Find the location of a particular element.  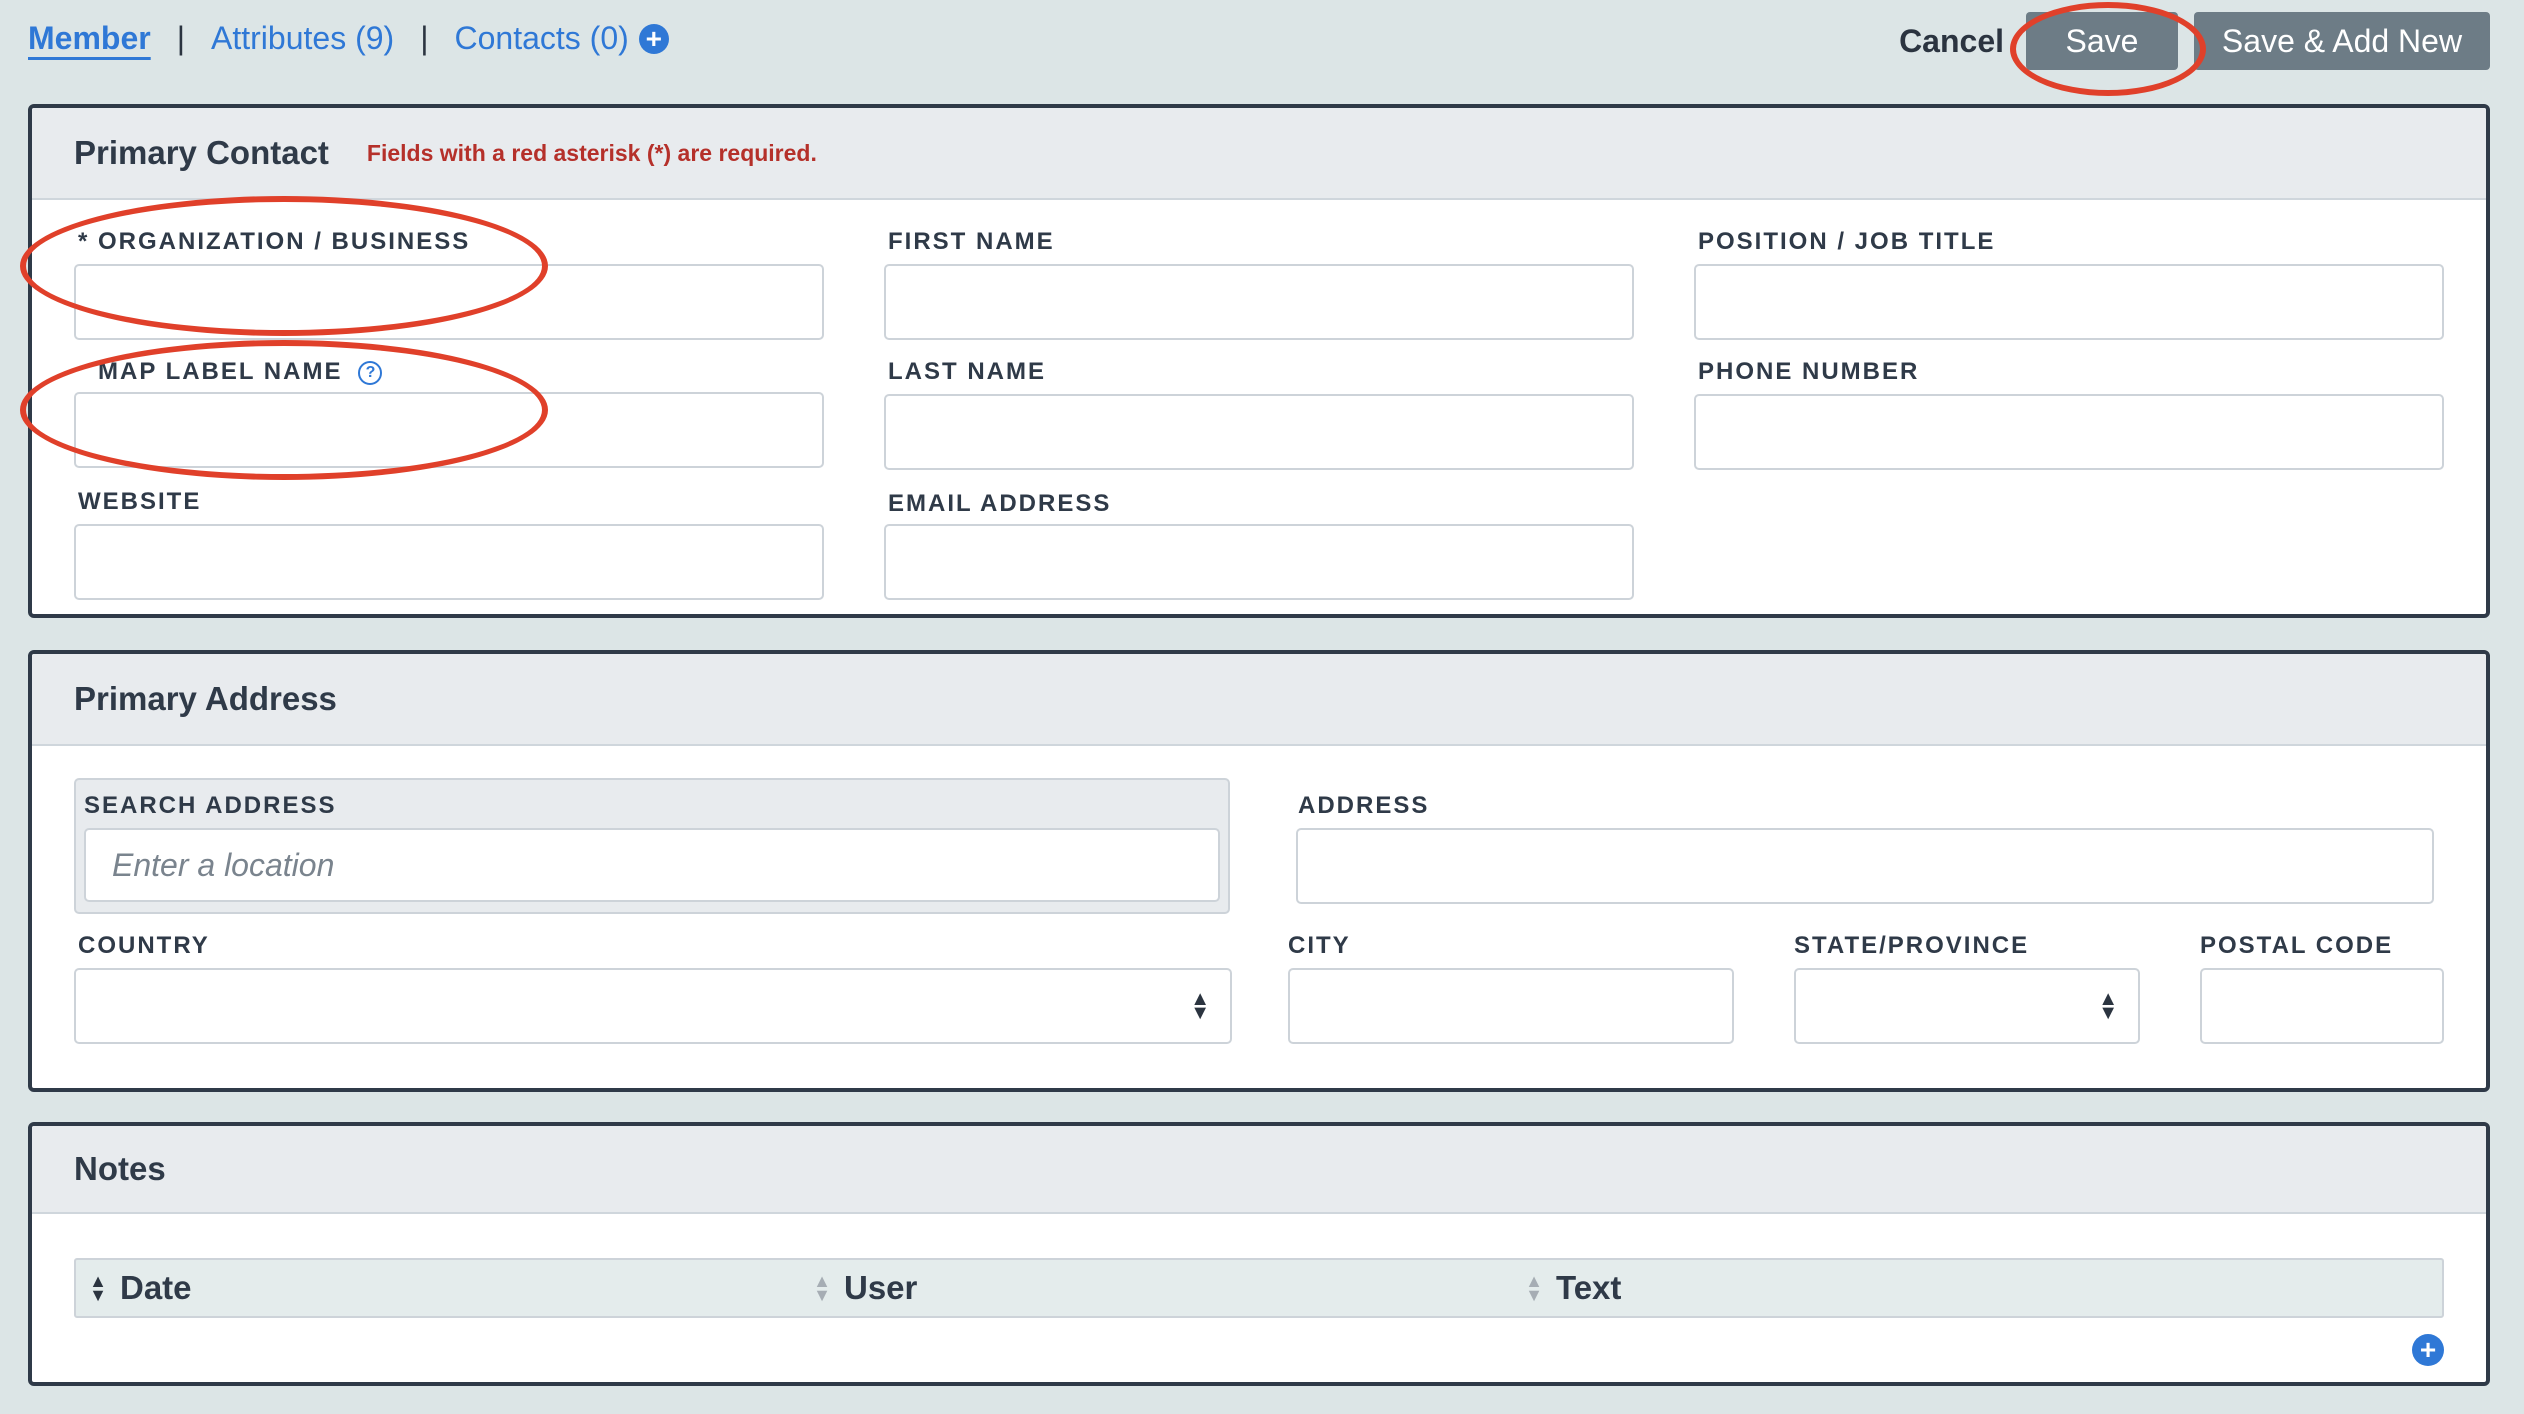

add-contact-icon: + is located at coordinates (653, 38).